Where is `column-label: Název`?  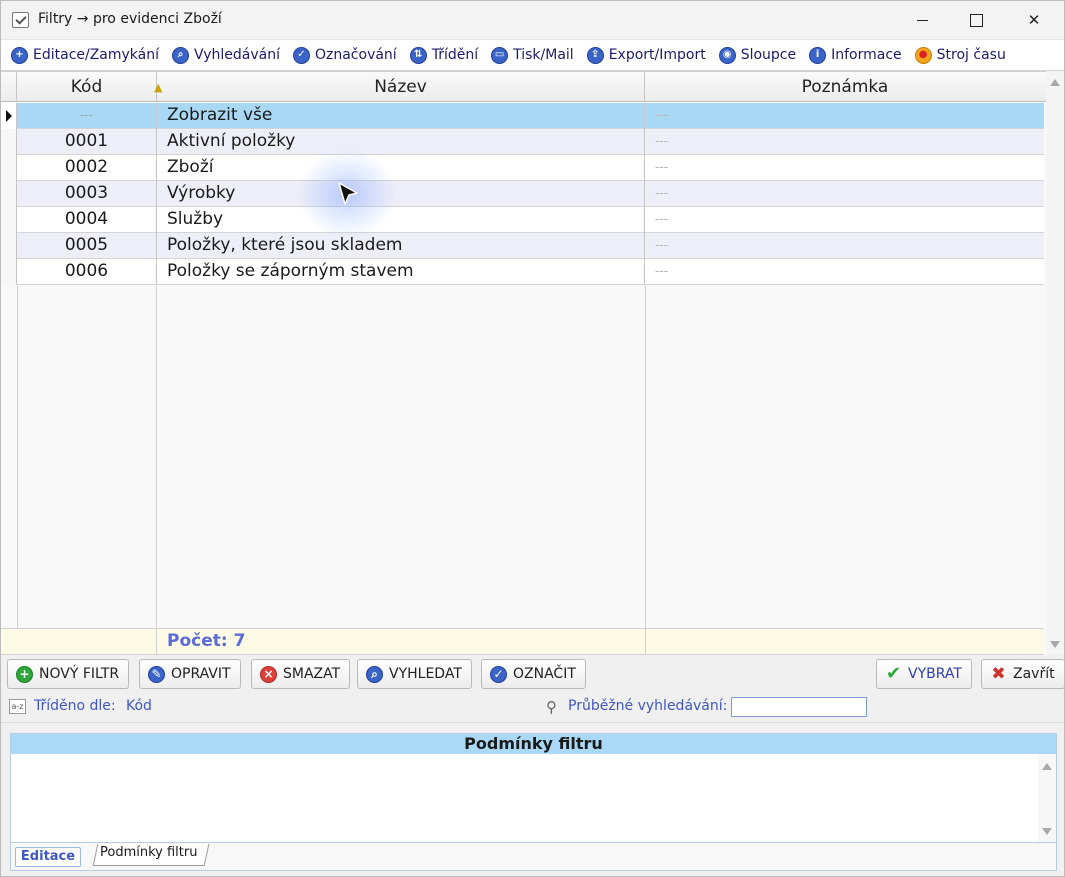
column-label: Název is located at coordinates (400, 87).